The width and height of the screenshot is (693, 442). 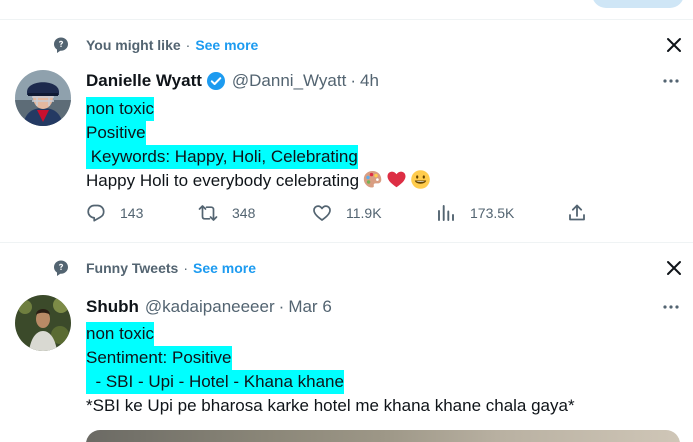 I want to click on tweet-line: Happy Holi to everybody celebrating, so click(x=376, y=181).